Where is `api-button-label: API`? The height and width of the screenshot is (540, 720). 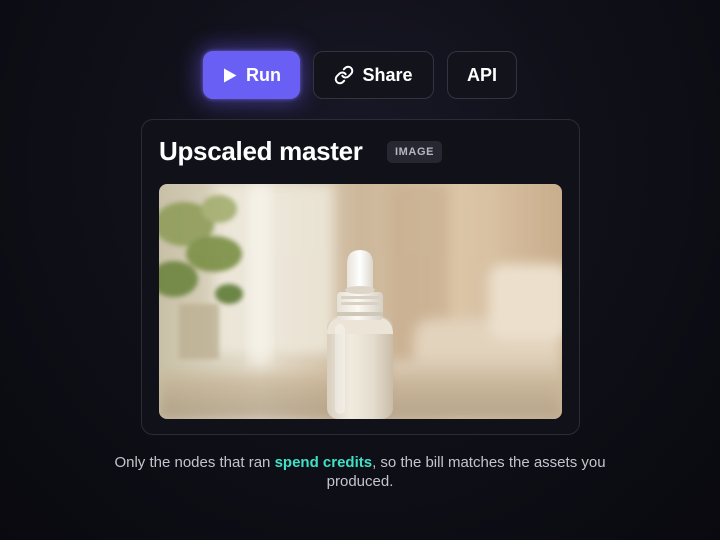 api-button-label: API is located at coordinates (481, 74).